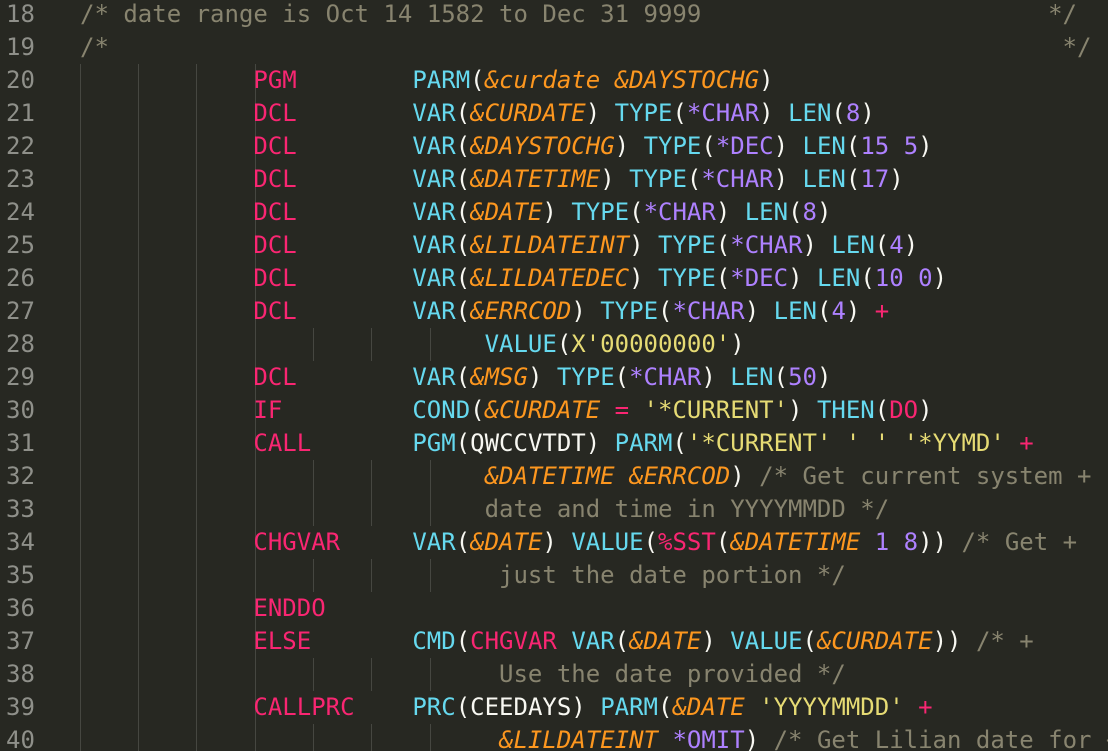  What do you see at coordinates (585, 47) in the screenshot?
I see `code-text: /* */` at bounding box center [585, 47].